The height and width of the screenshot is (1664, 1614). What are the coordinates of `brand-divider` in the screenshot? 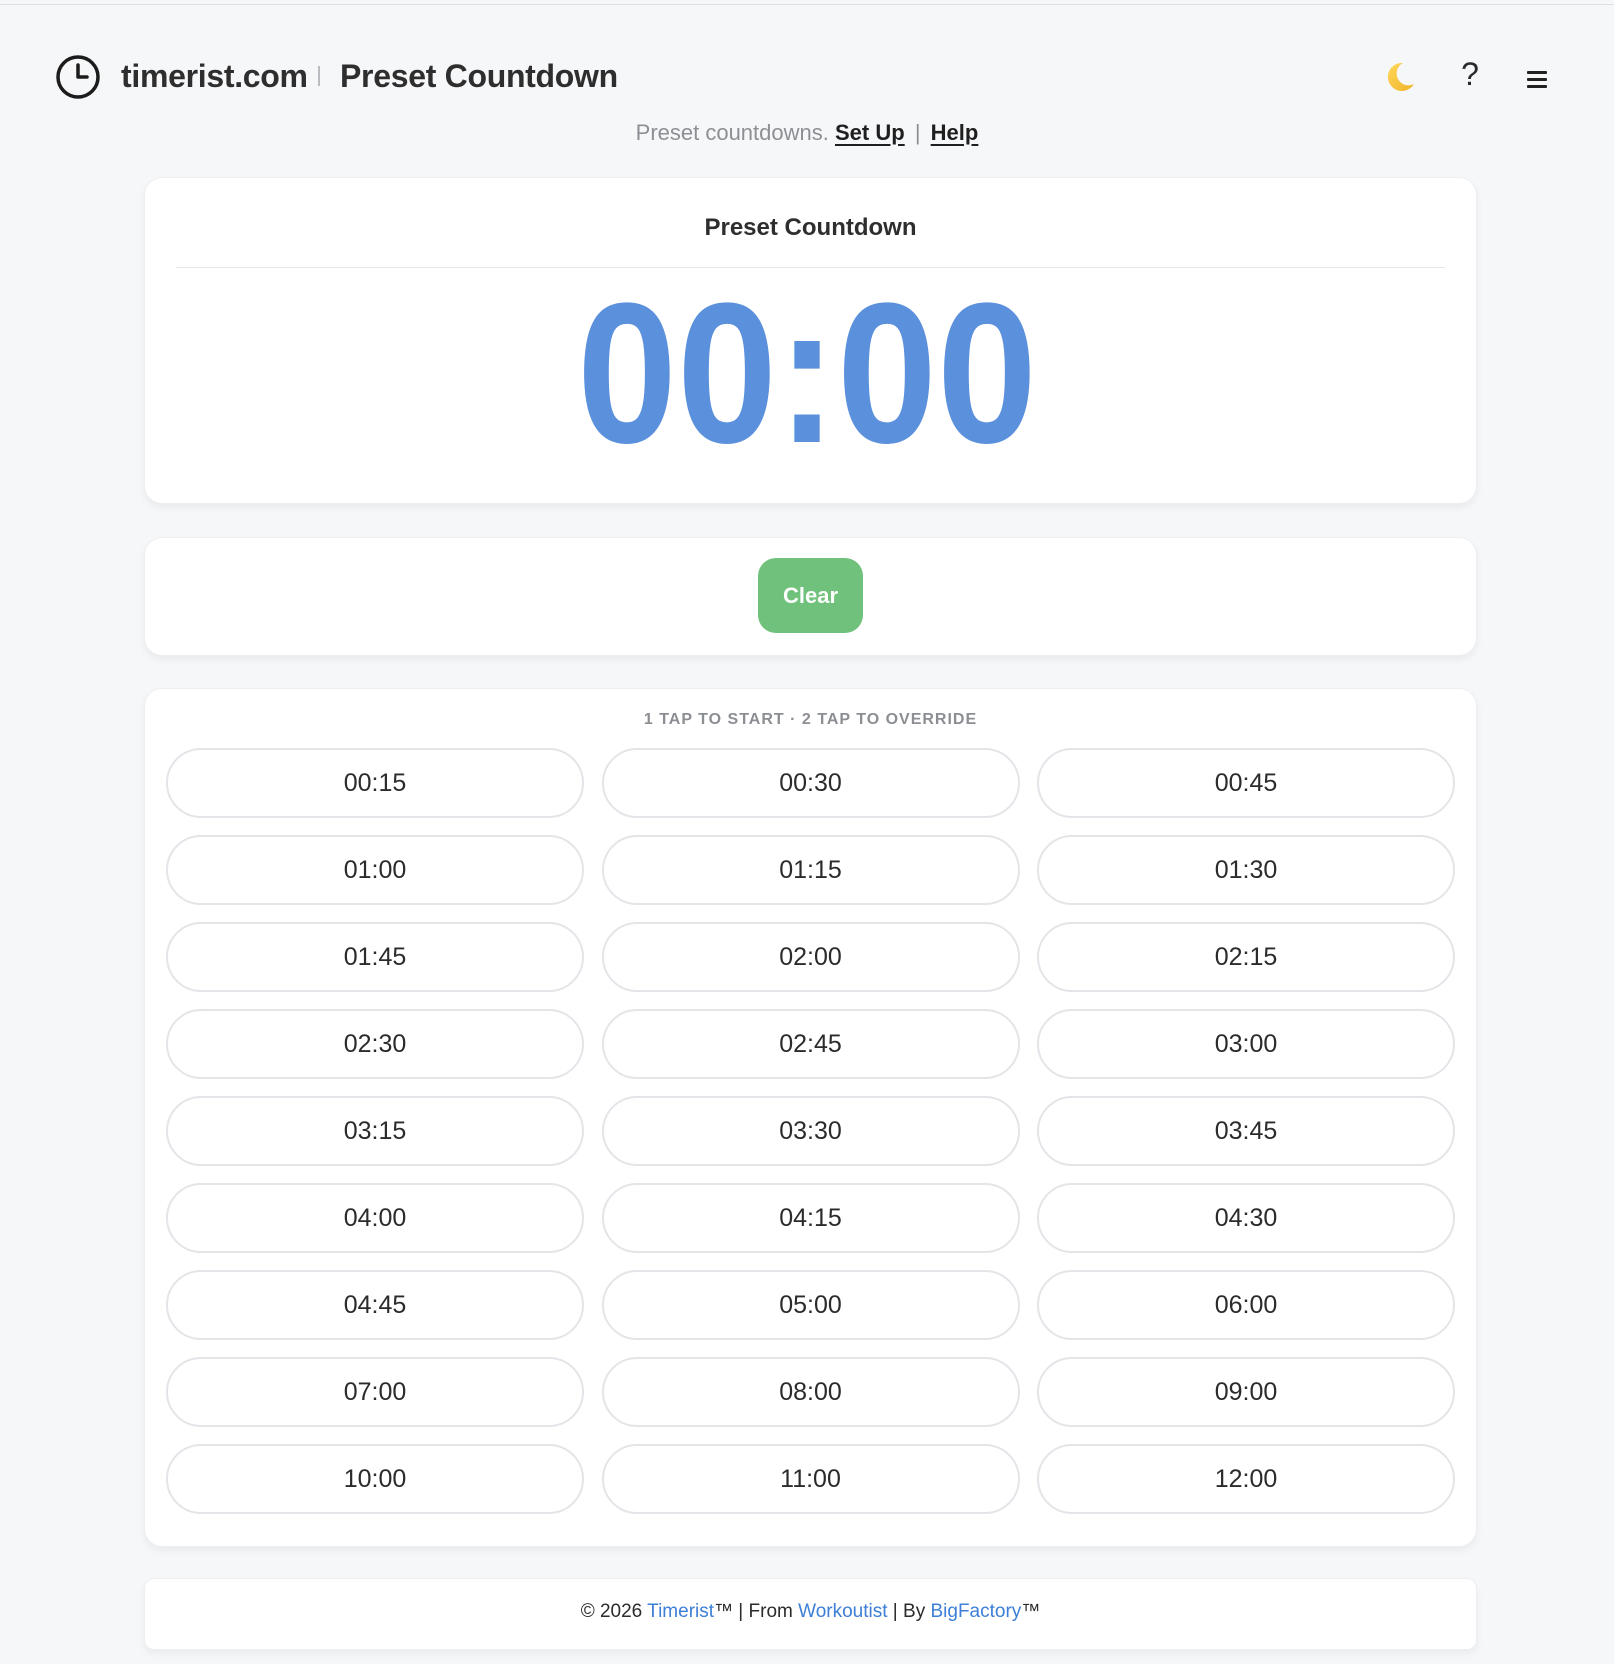 It's located at (319, 76).